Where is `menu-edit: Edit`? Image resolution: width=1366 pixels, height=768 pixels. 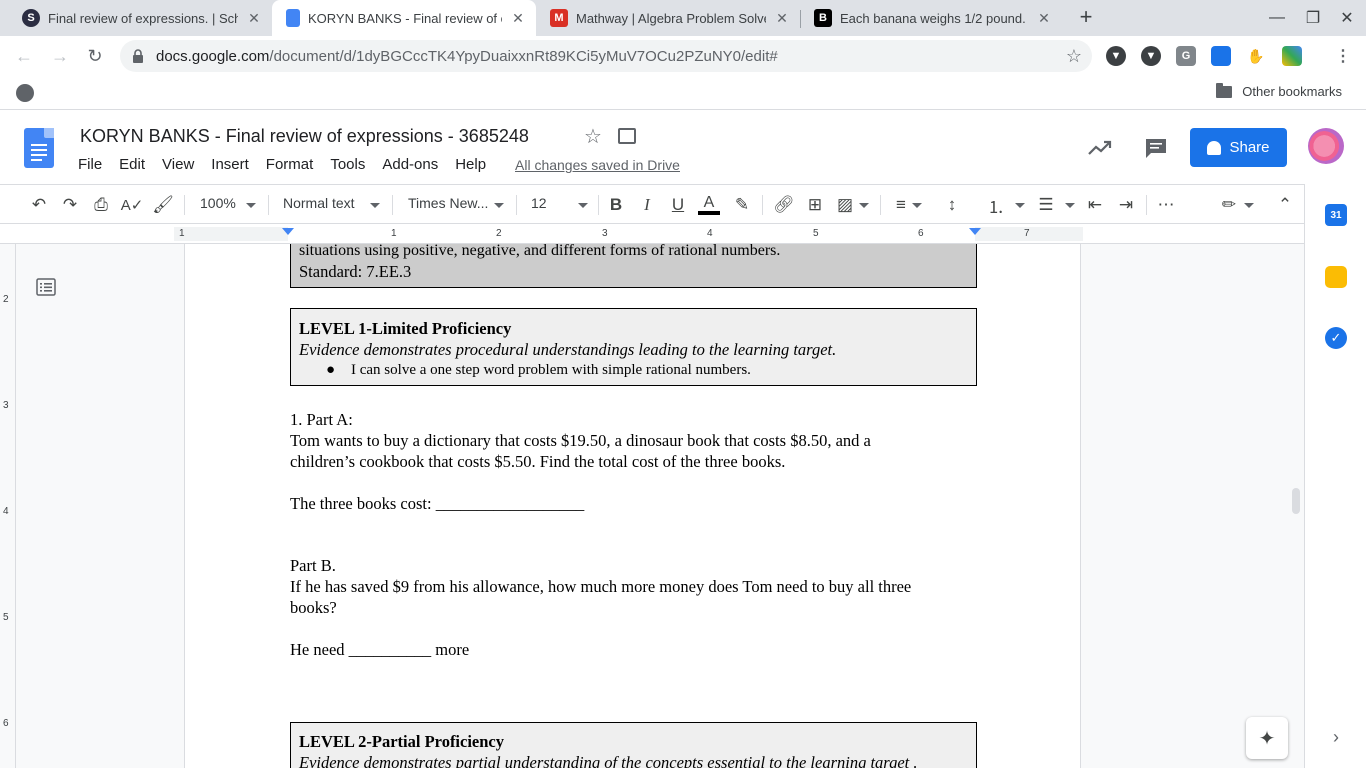 menu-edit: Edit is located at coordinates (132, 164).